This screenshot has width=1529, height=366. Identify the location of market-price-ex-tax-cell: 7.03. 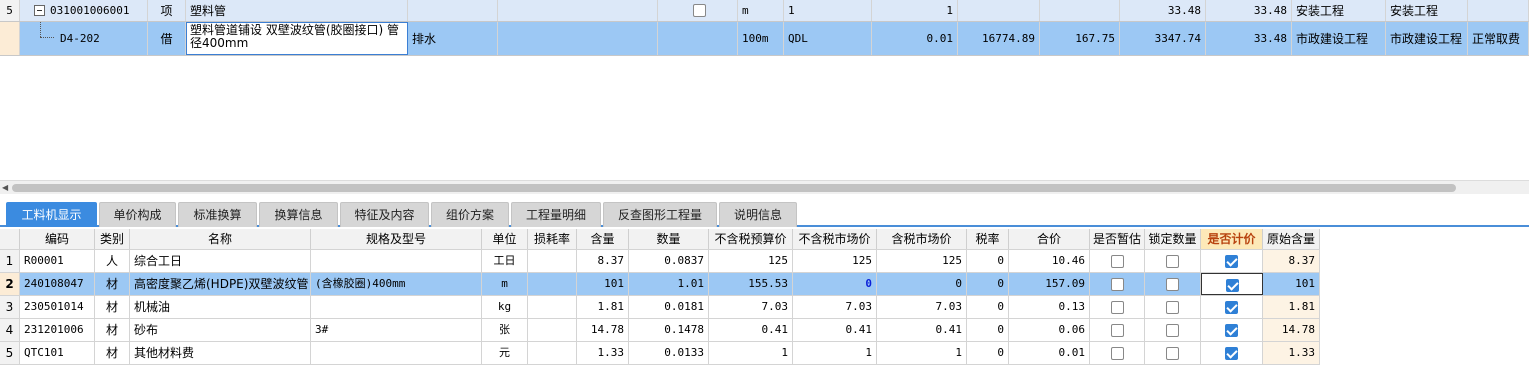
(835, 307).